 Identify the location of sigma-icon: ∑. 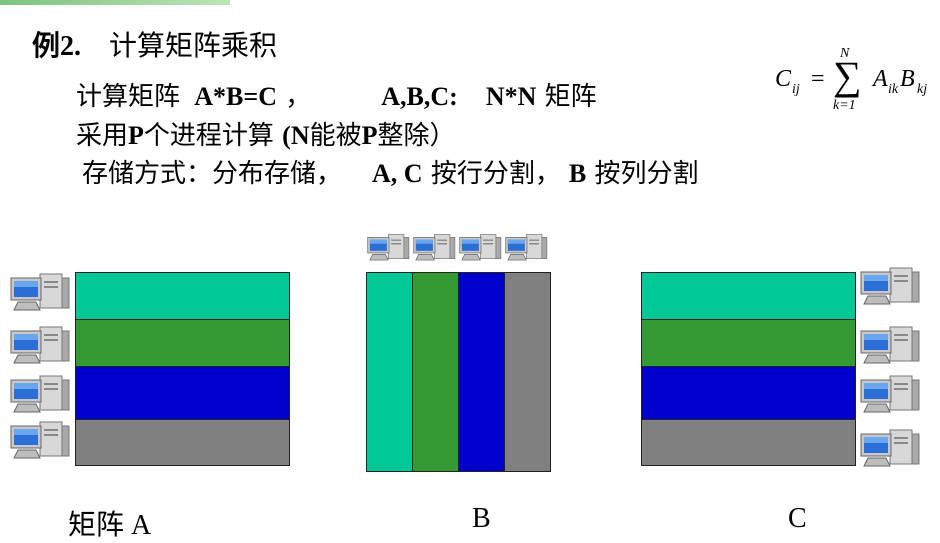
(847, 75).